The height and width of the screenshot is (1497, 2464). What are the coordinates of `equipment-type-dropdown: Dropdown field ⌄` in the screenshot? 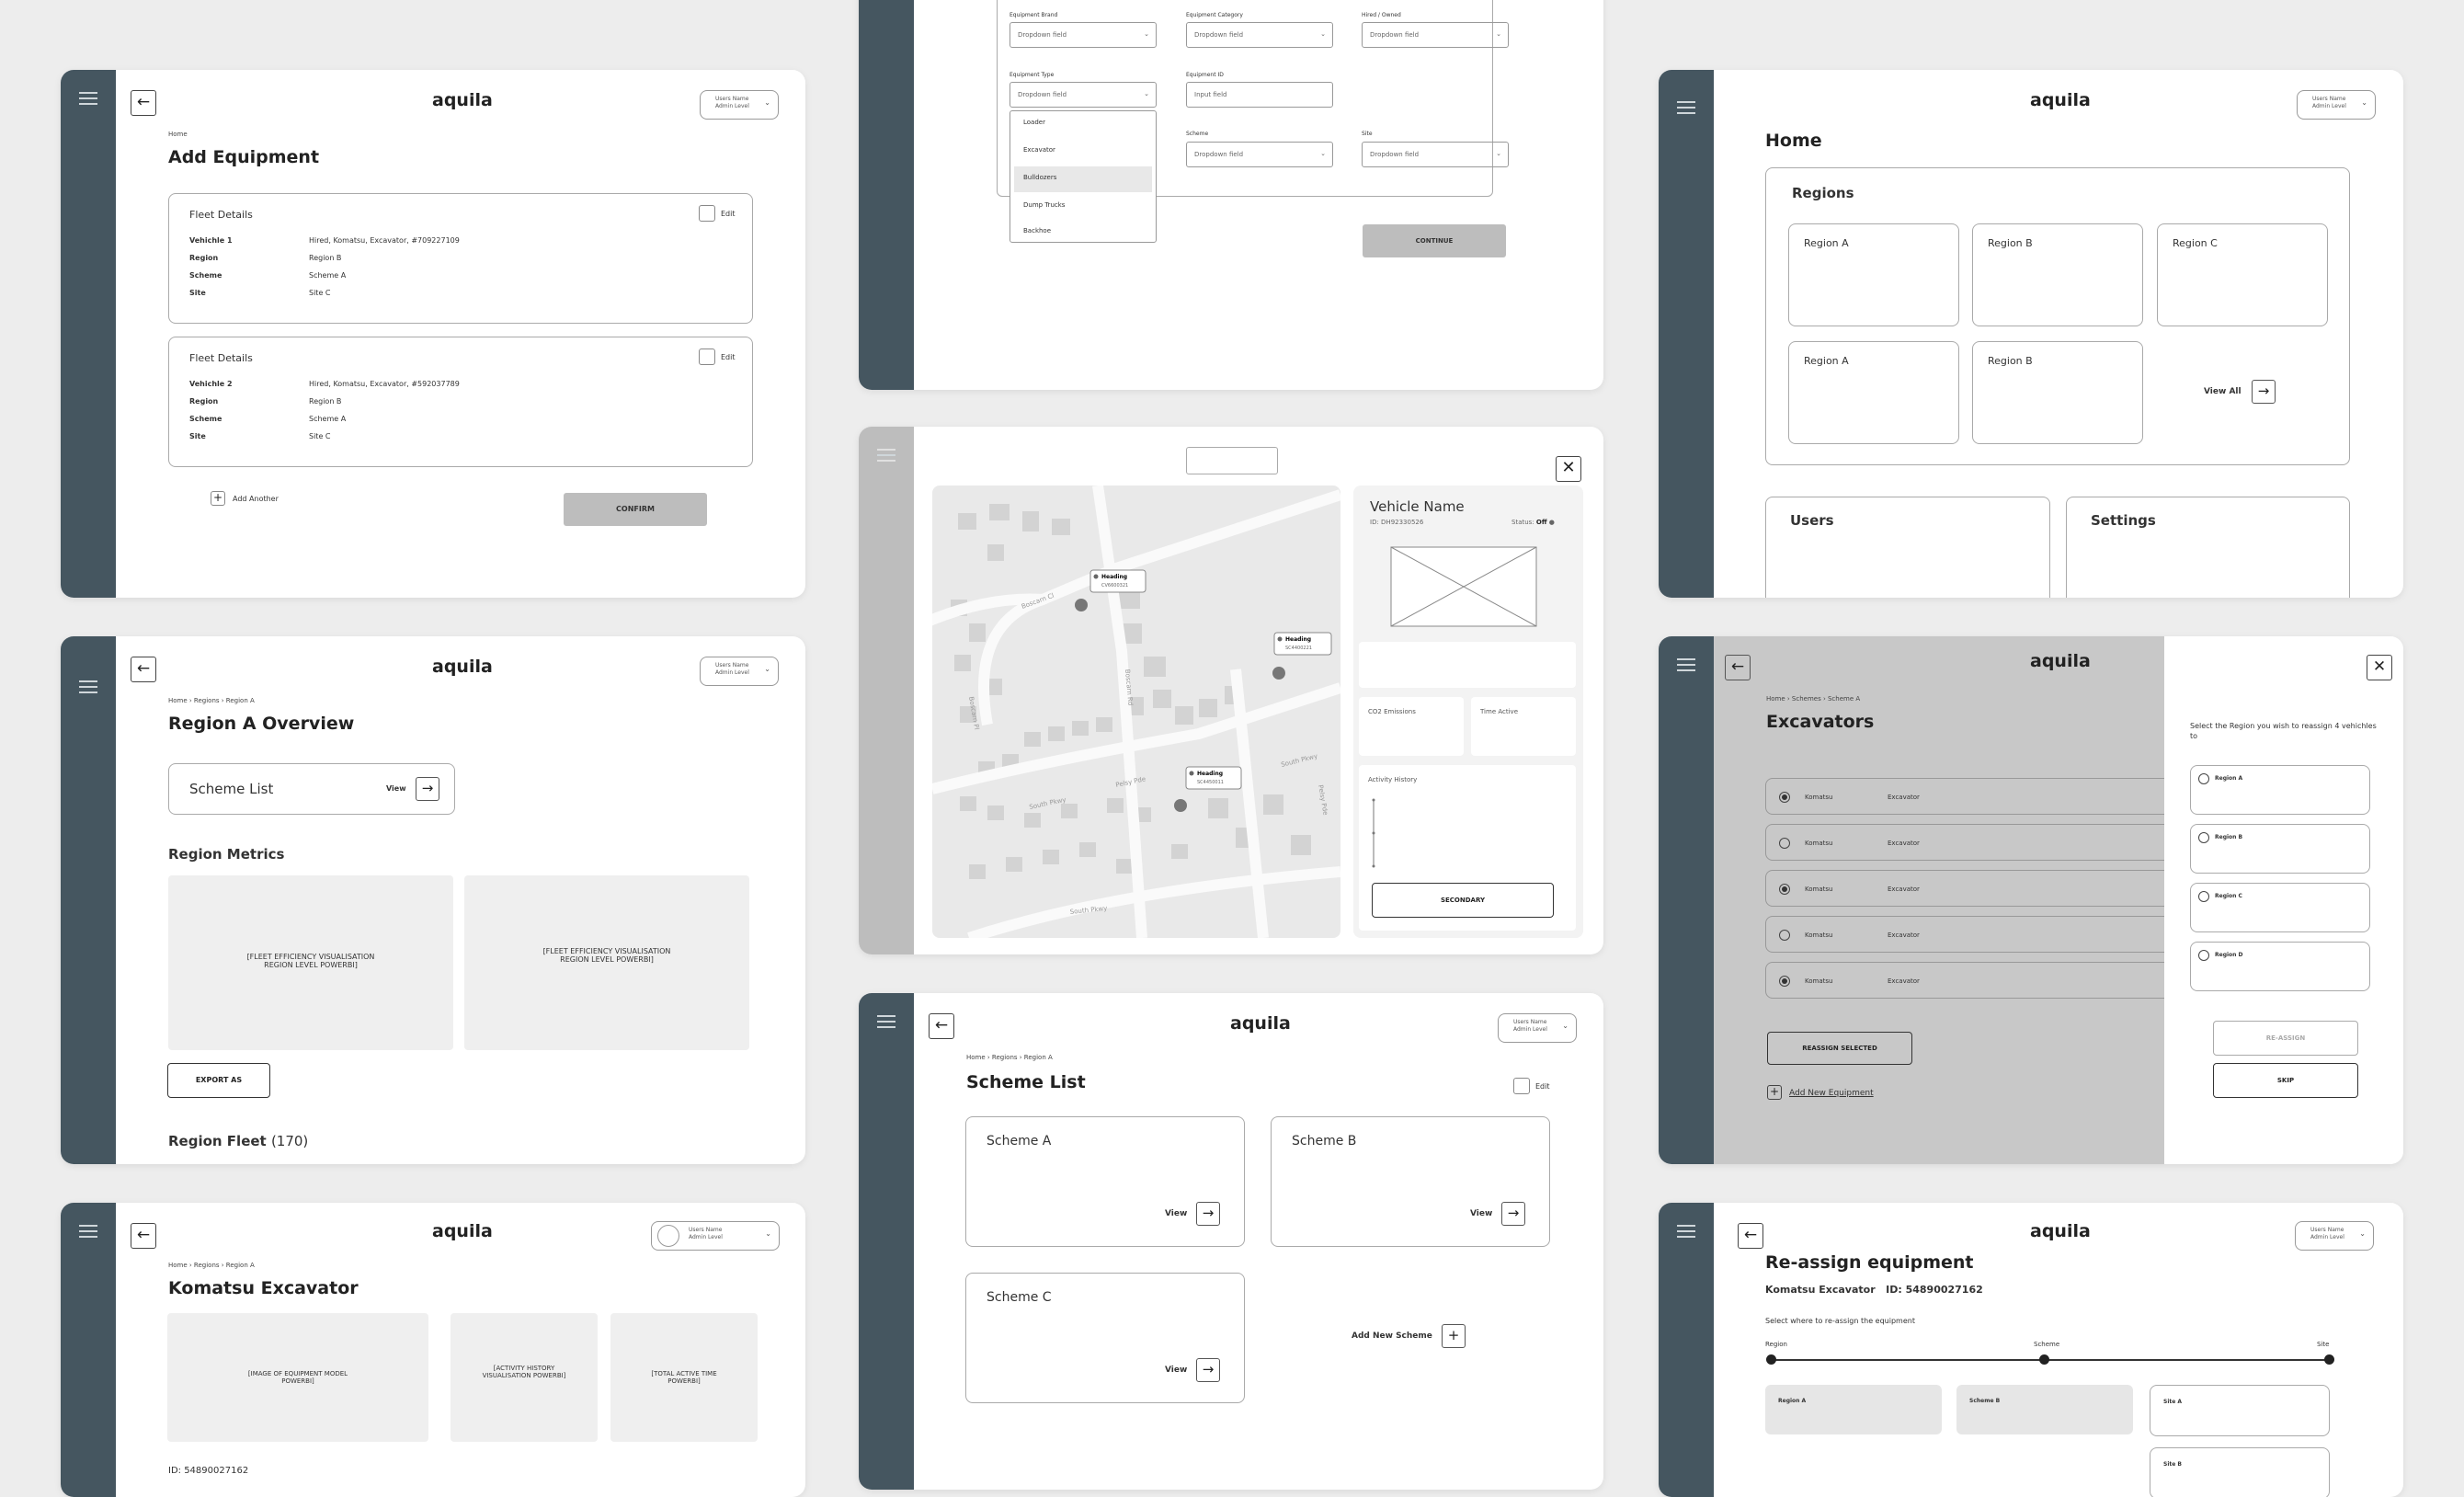 It's located at (1083, 95).